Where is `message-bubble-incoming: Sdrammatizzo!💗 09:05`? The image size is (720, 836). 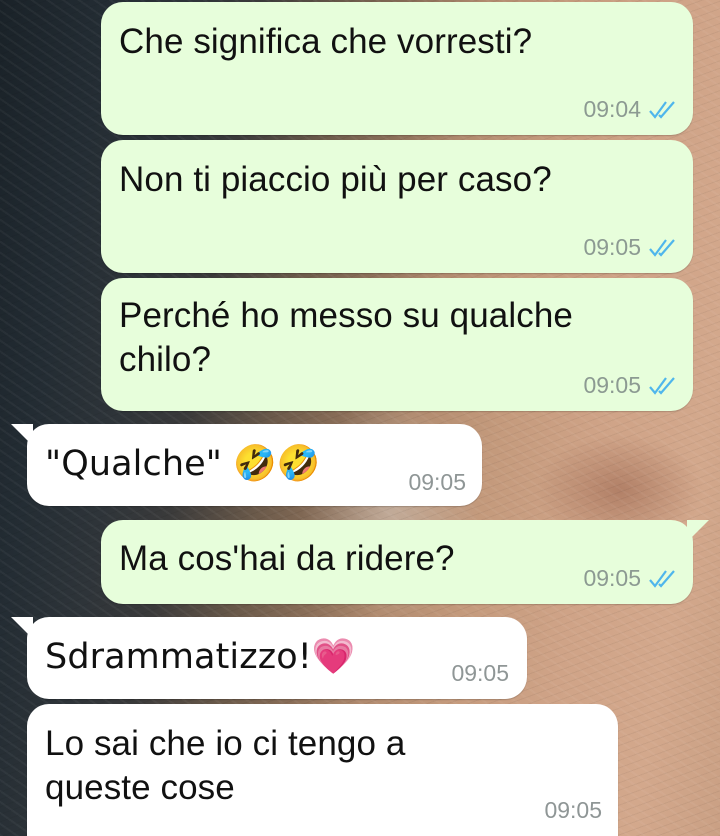 message-bubble-incoming: Sdrammatizzo!💗 09:05 is located at coordinates (269, 658).